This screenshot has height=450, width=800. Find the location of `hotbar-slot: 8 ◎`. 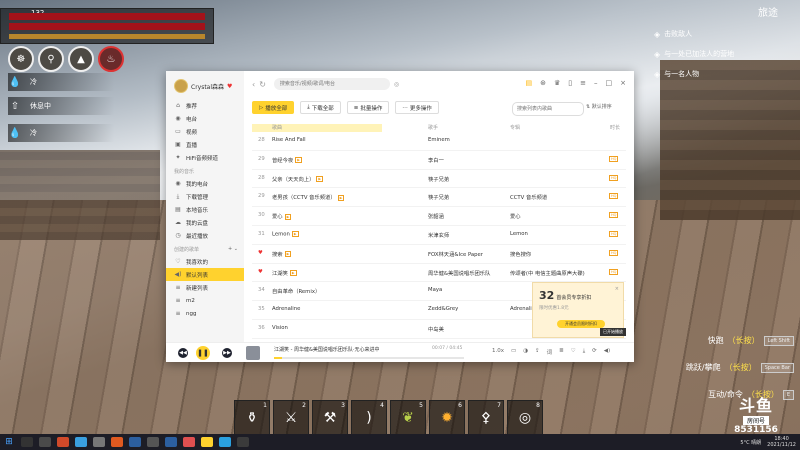

hotbar-slot: 8 ◎ is located at coordinates (525, 418).